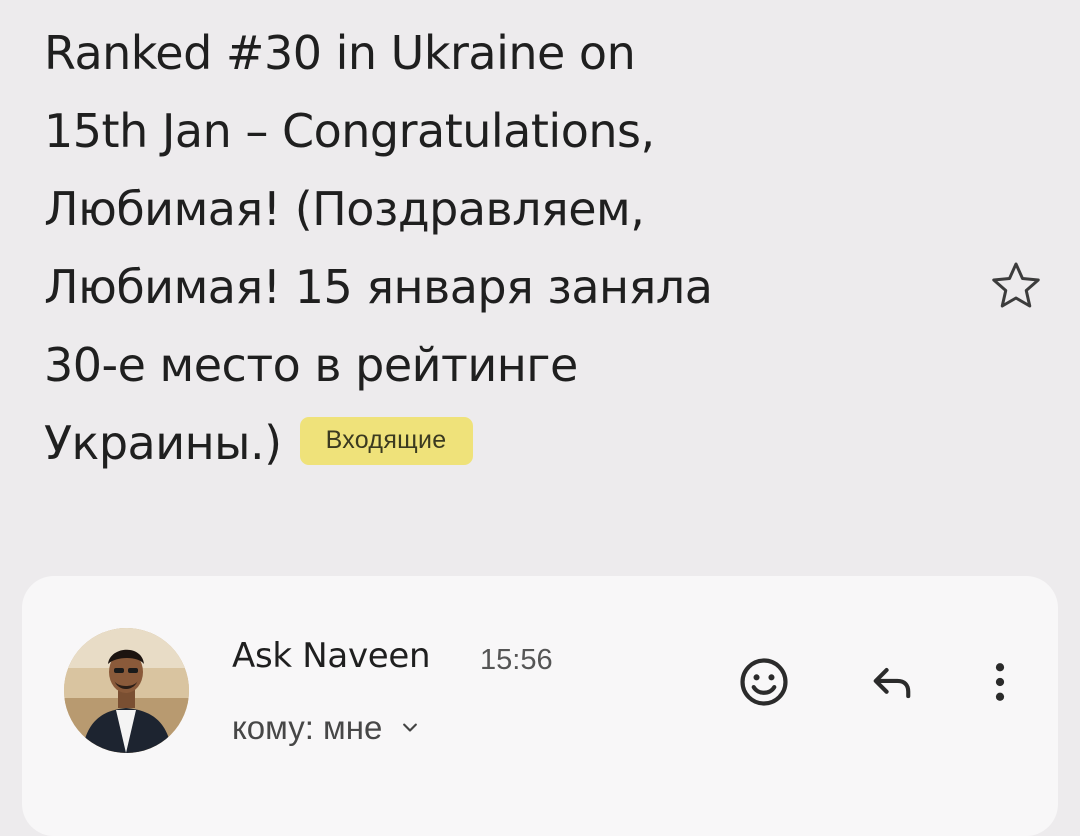 The height and width of the screenshot is (836, 1080). I want to click on subject-line: Любимая! 15 января заняла, so click(378, 287).